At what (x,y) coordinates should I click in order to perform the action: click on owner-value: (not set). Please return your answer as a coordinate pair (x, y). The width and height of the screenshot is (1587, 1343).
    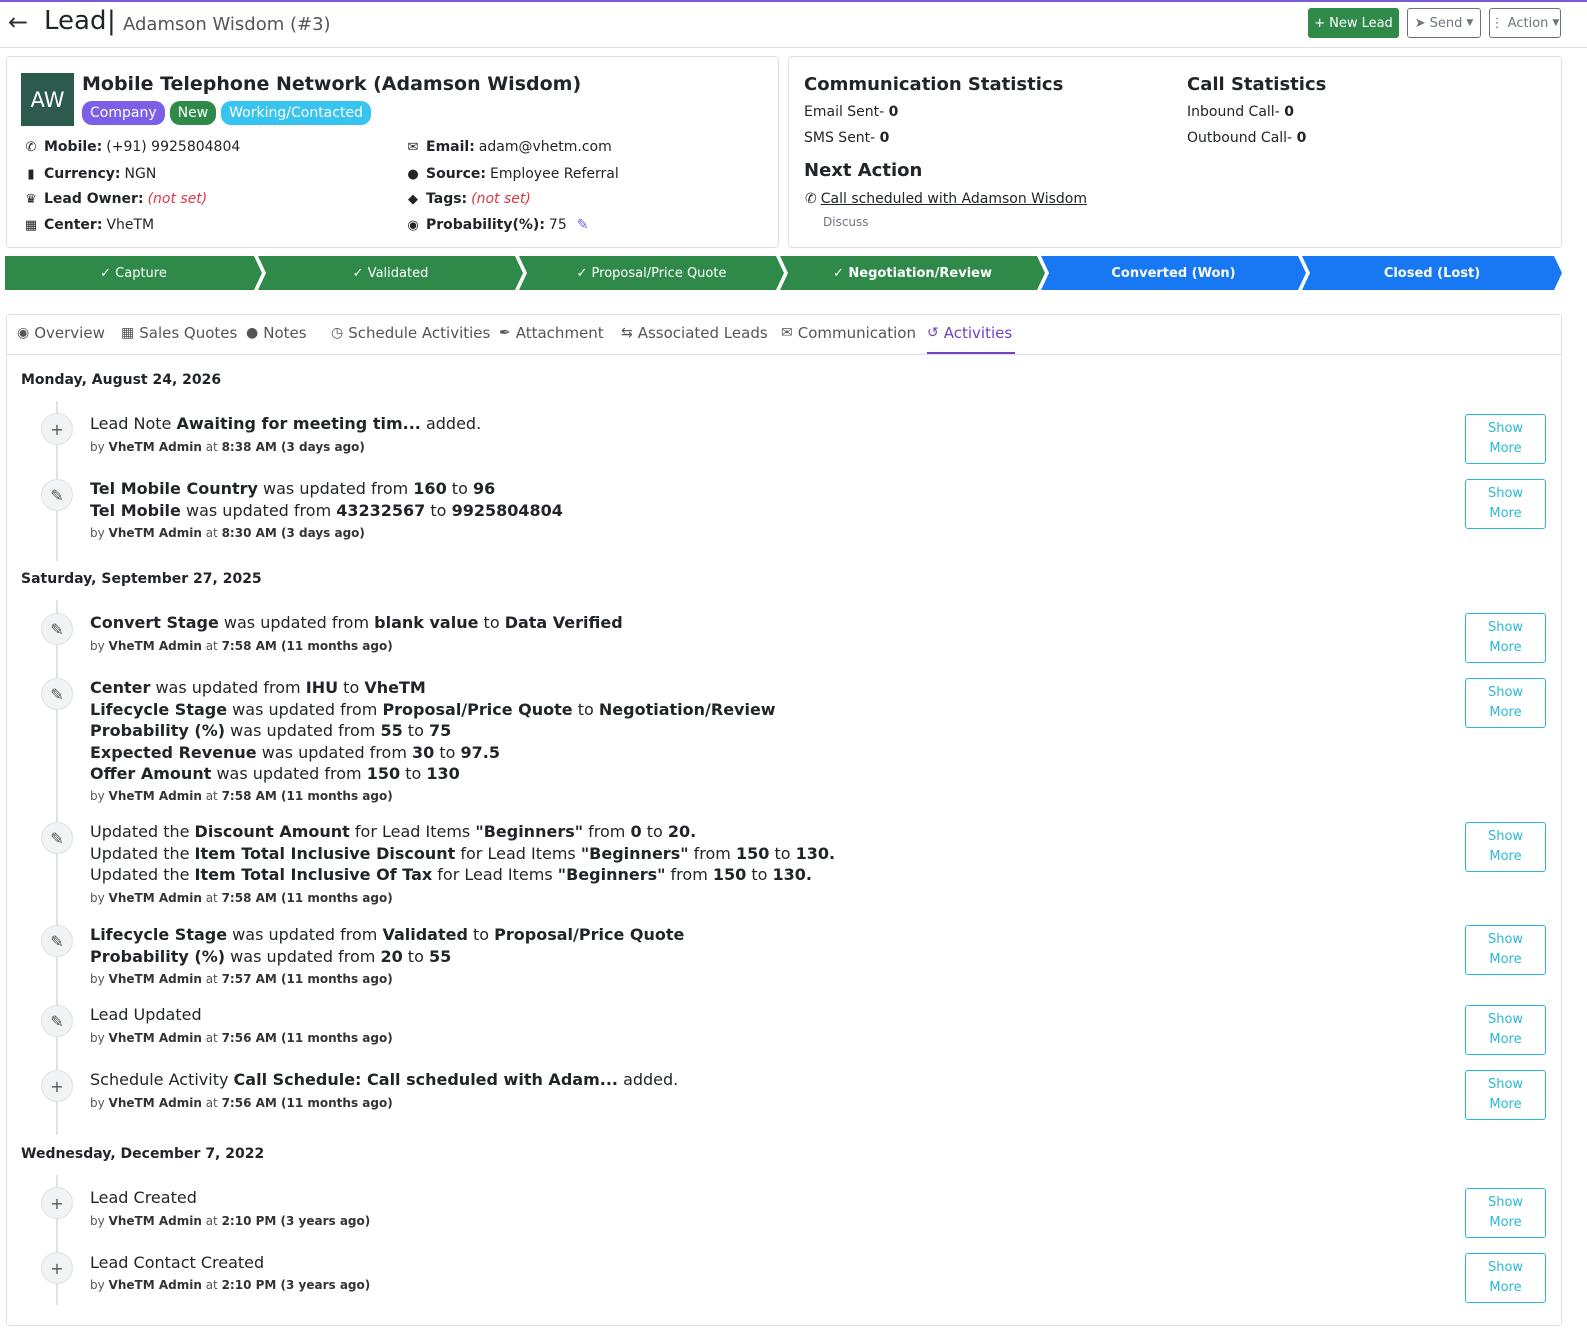
    Looking at the image, I should click on (177, 199).